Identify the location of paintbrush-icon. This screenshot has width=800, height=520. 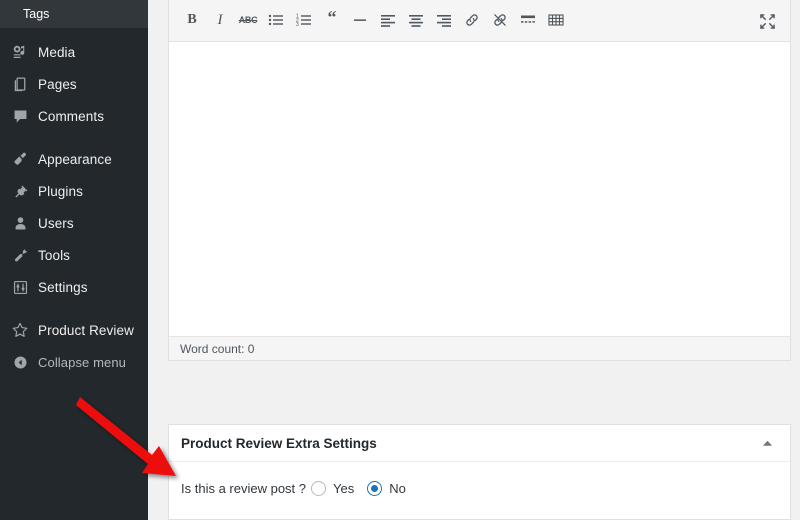
(20, 159).